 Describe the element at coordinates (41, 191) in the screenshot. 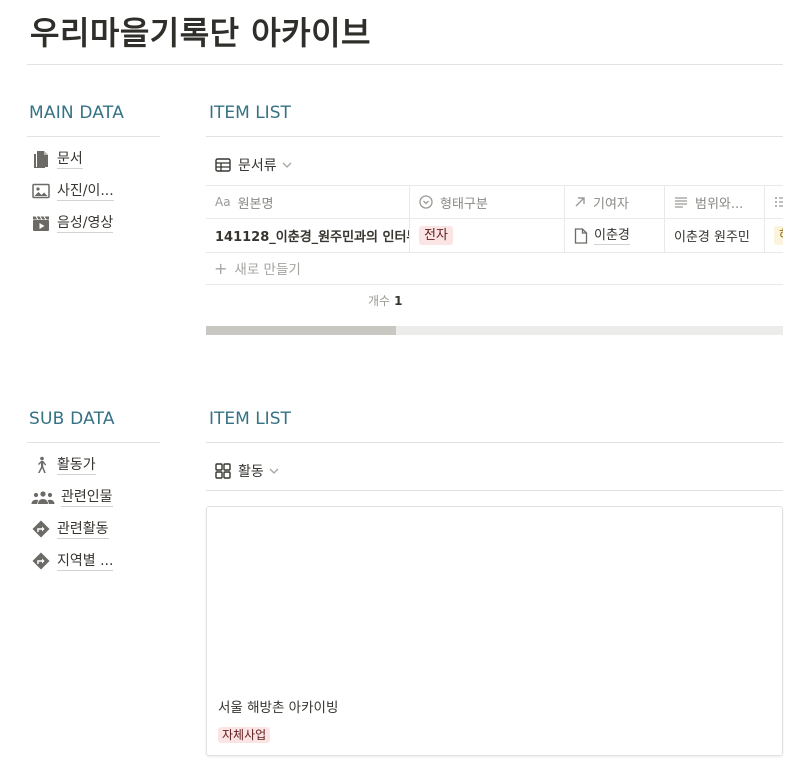

I see `image-icon` at that location.